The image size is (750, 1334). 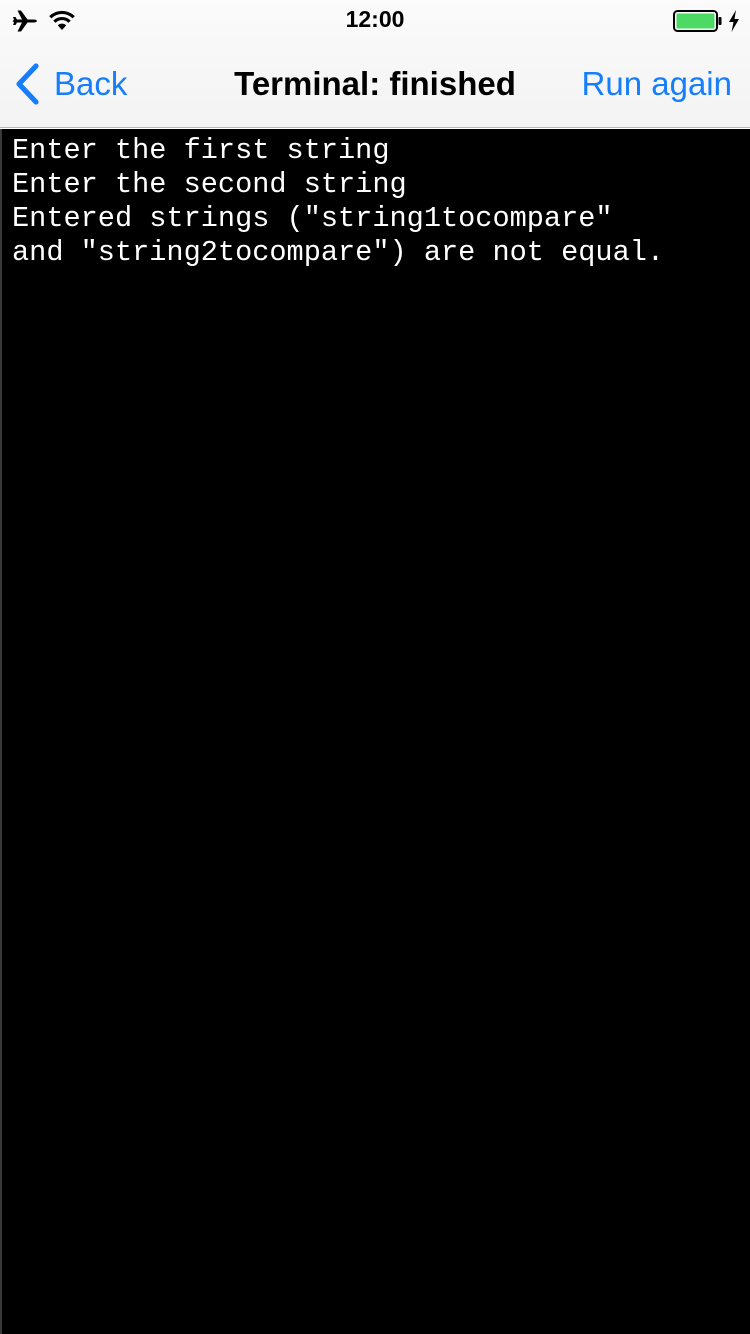 I want to click on top-bars: 12:00 Back Terminal: finished Run again, so click(x=375, y=64).